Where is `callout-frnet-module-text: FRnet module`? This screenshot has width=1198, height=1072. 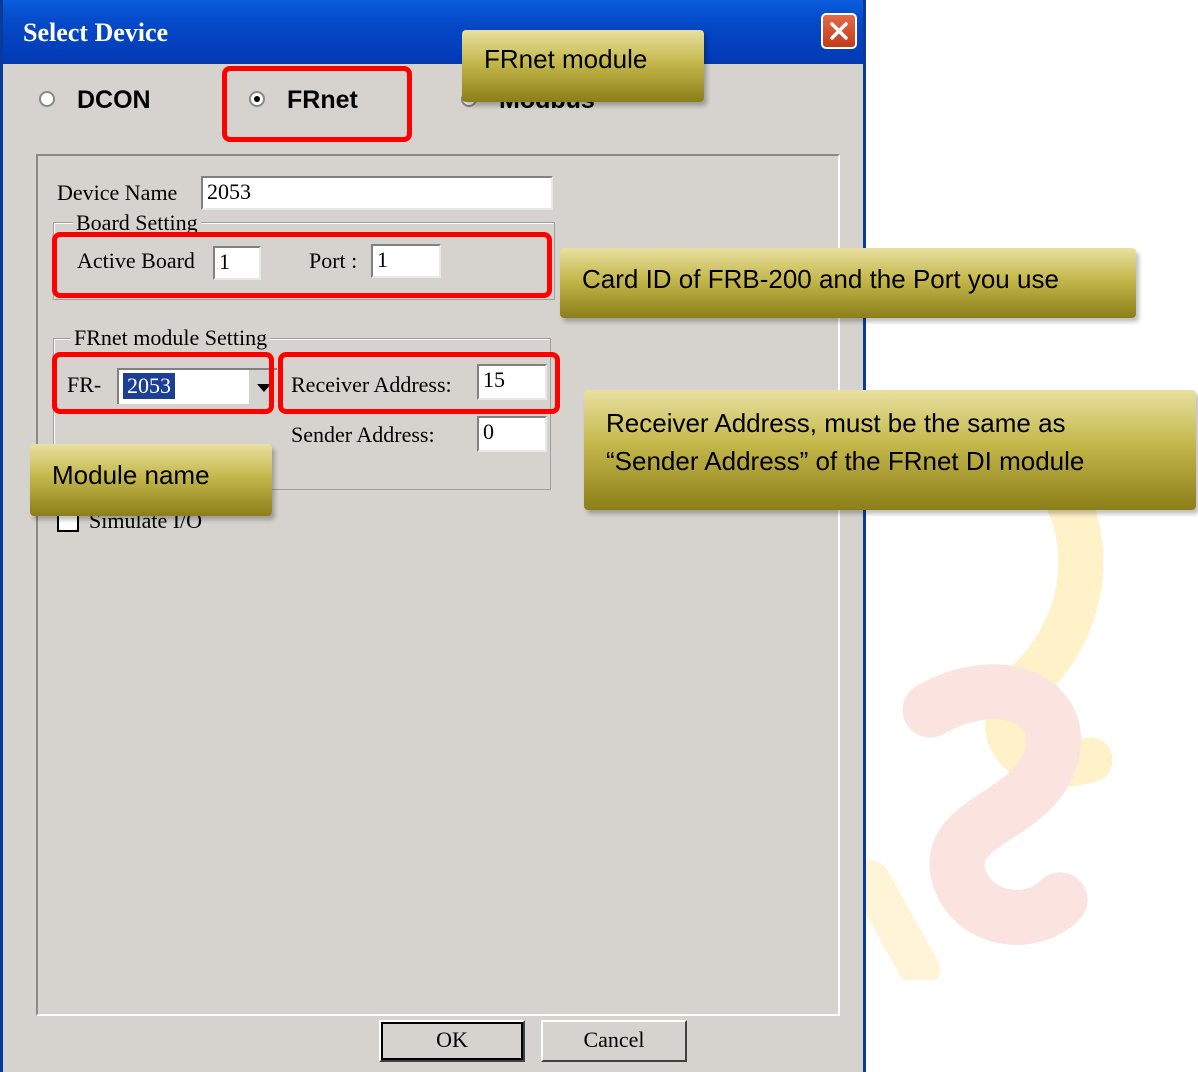
callout-frnet-module-text: FRnet module is located at coordinates (566, 59).